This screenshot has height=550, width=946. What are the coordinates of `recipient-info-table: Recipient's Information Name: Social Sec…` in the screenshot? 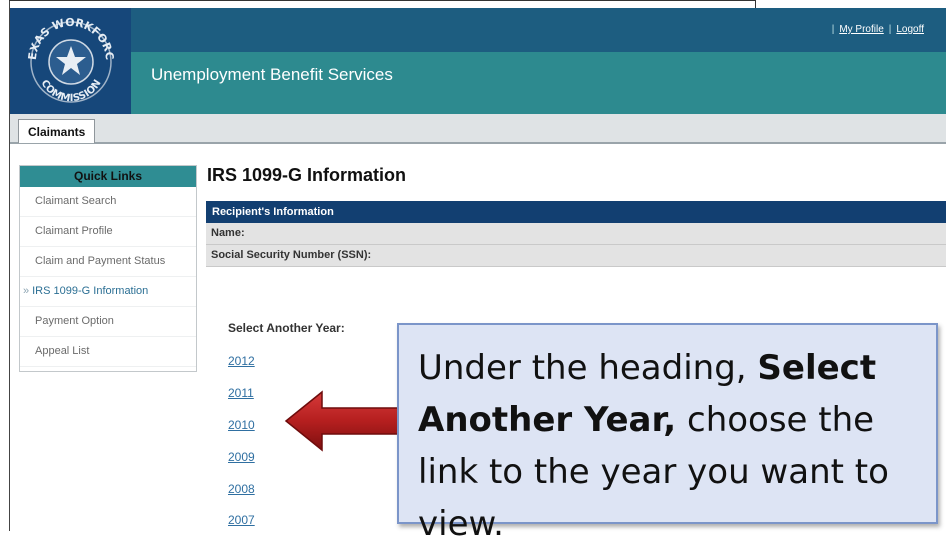 It's located at (576, 234).